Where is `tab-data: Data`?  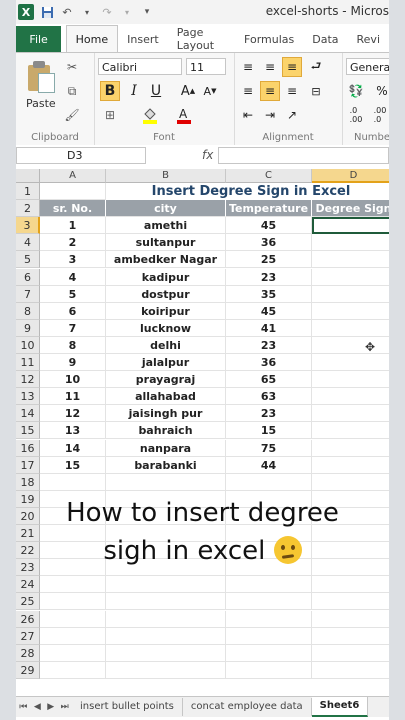 tab-data: Data is located at coordinates (325, 39).